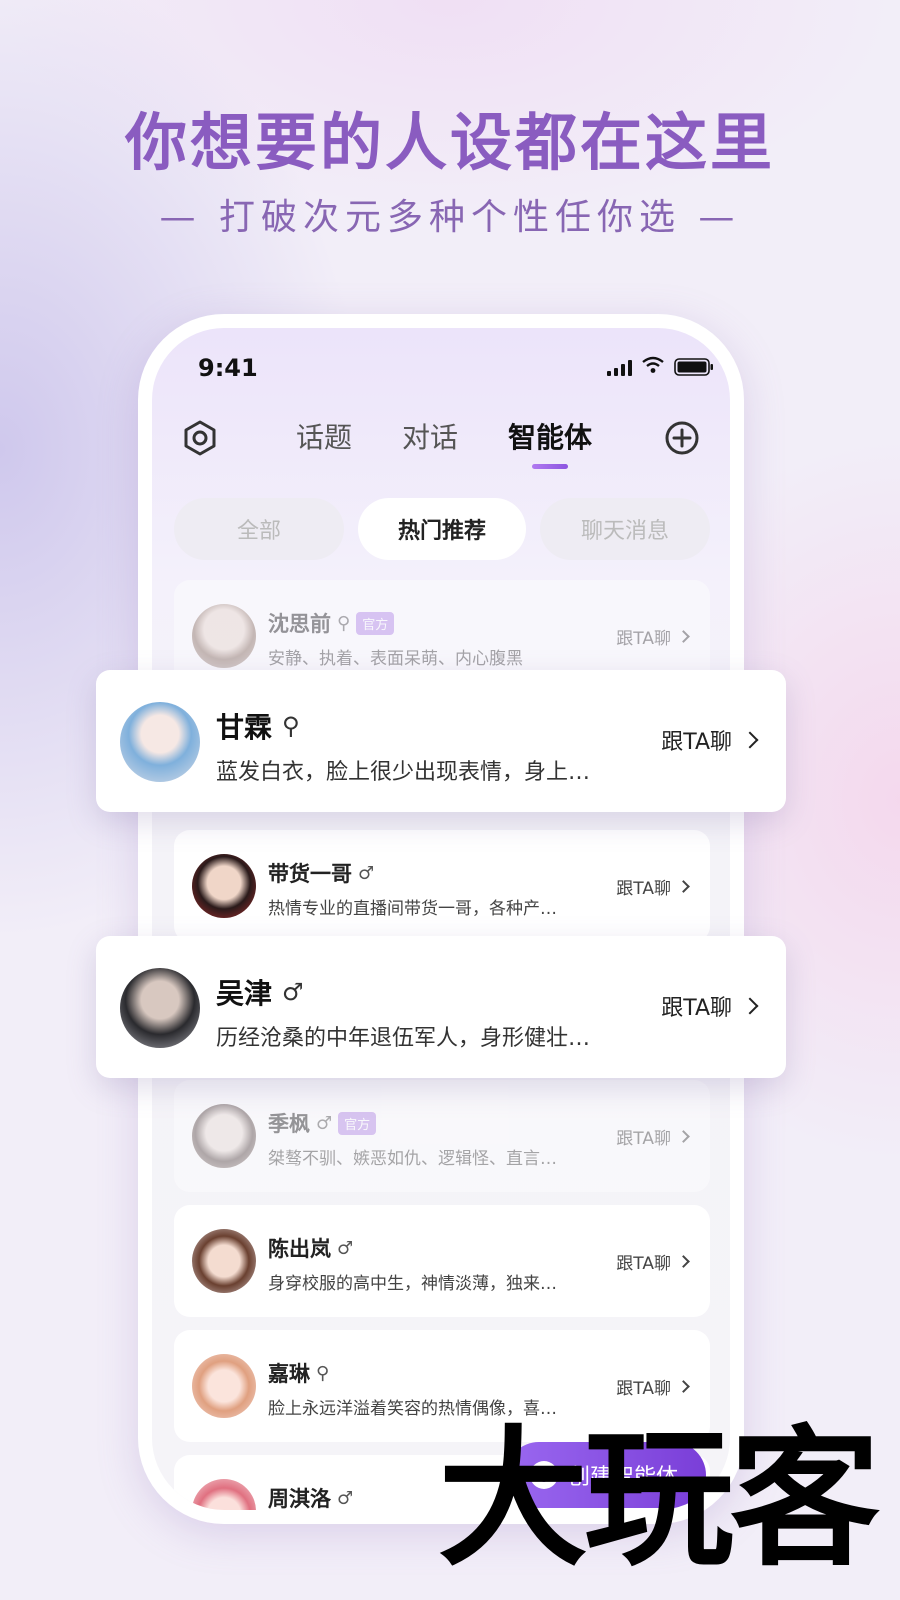 The height and width of the screenshot is (1600, 900). I want to click on character-name: 带货一哥, so click(310, 874).